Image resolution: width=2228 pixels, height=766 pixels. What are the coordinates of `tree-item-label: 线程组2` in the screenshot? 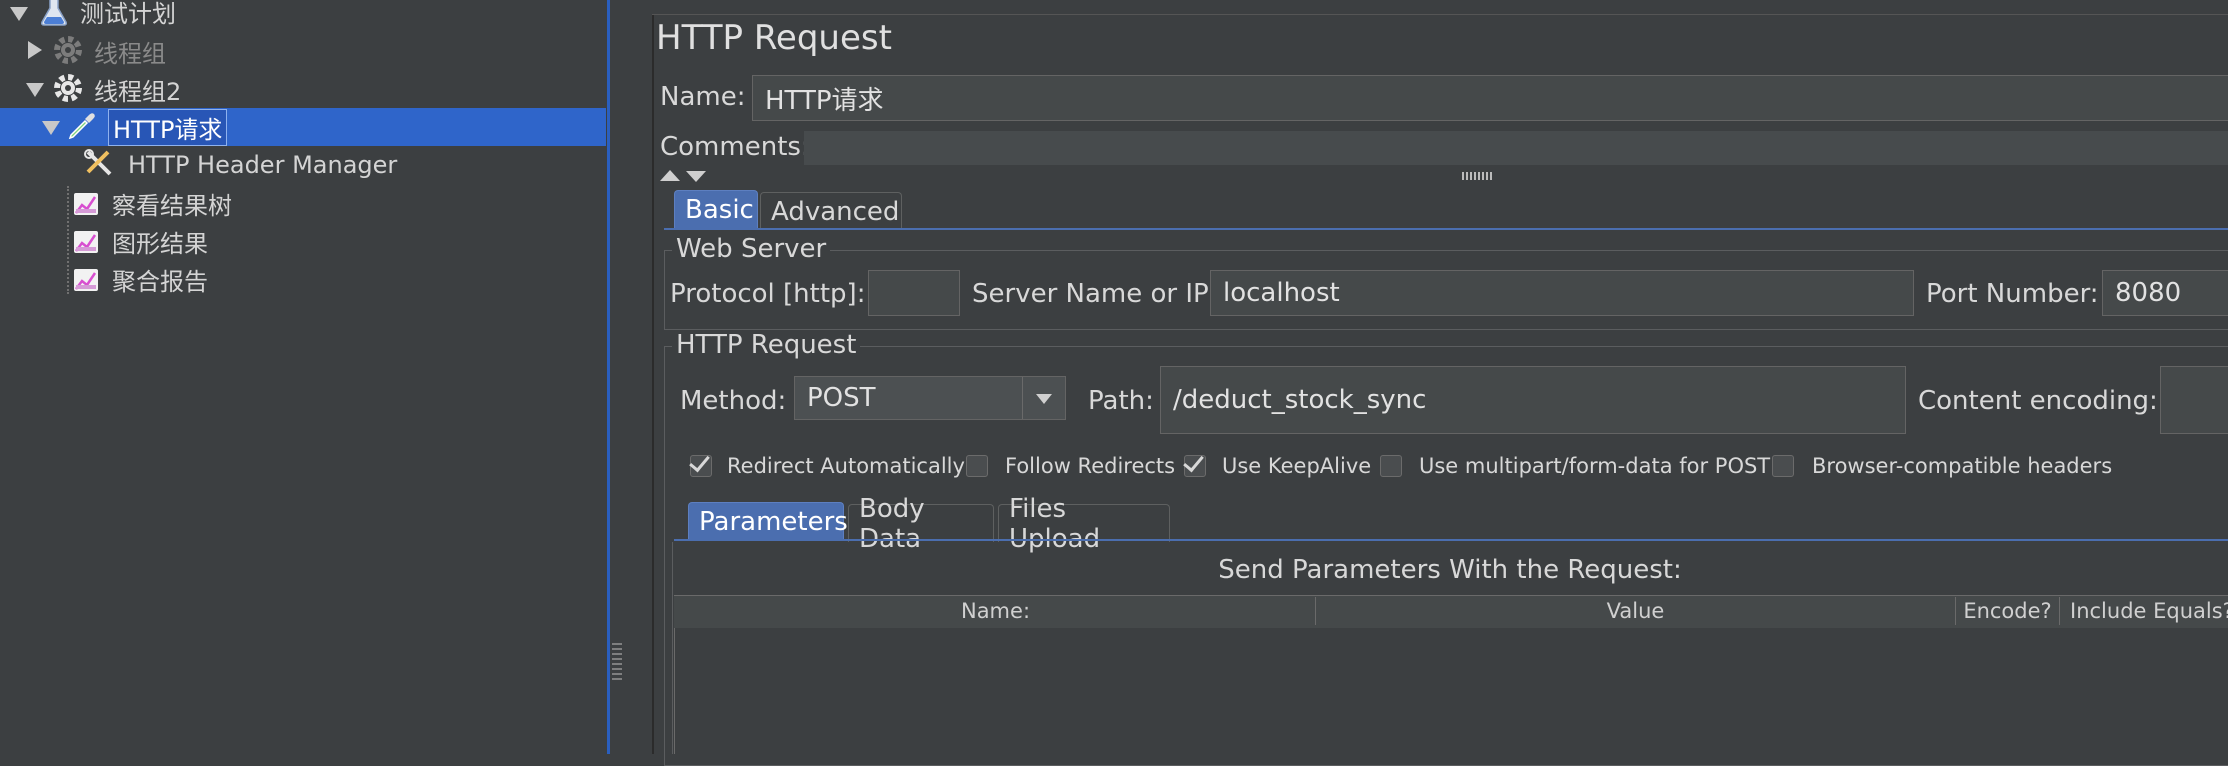 It's located at (138, 91).